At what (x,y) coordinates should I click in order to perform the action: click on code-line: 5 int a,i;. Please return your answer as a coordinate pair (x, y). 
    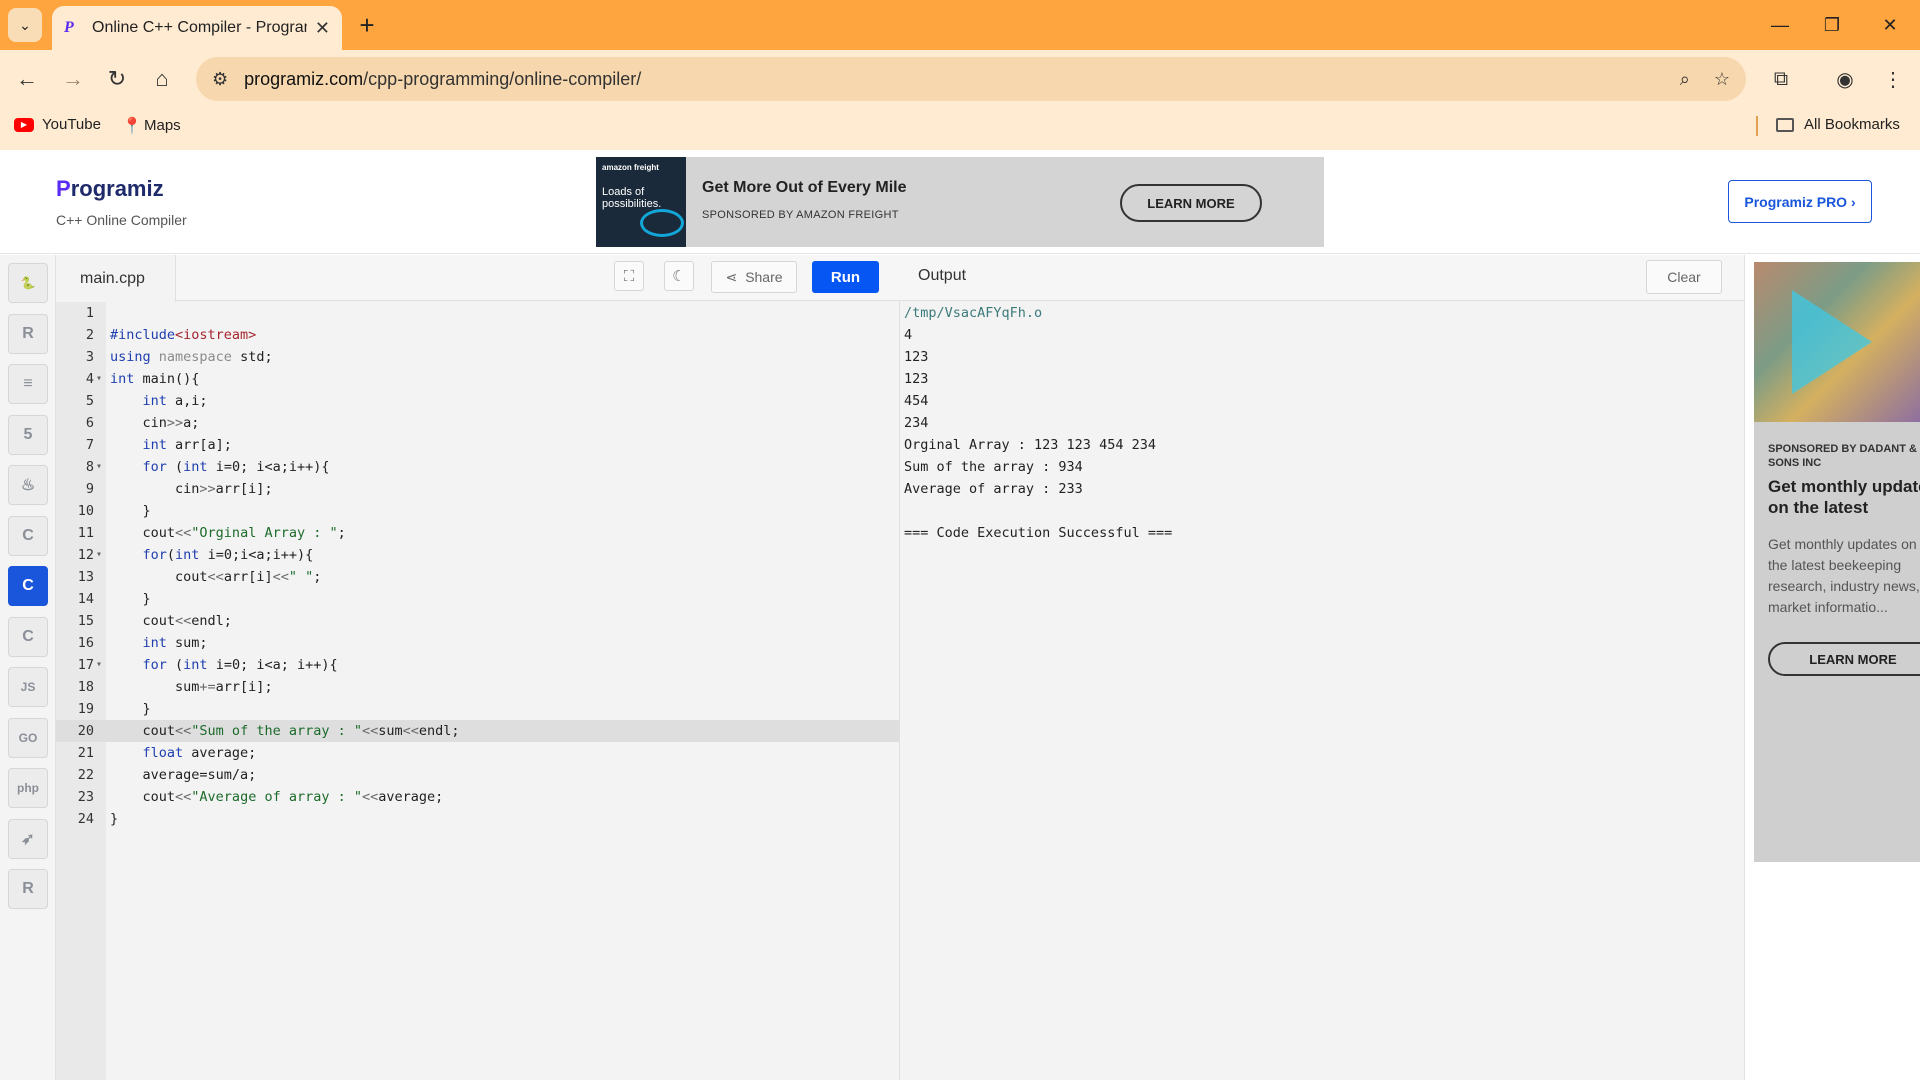
    Looking at the image, I should click on (478, 401).